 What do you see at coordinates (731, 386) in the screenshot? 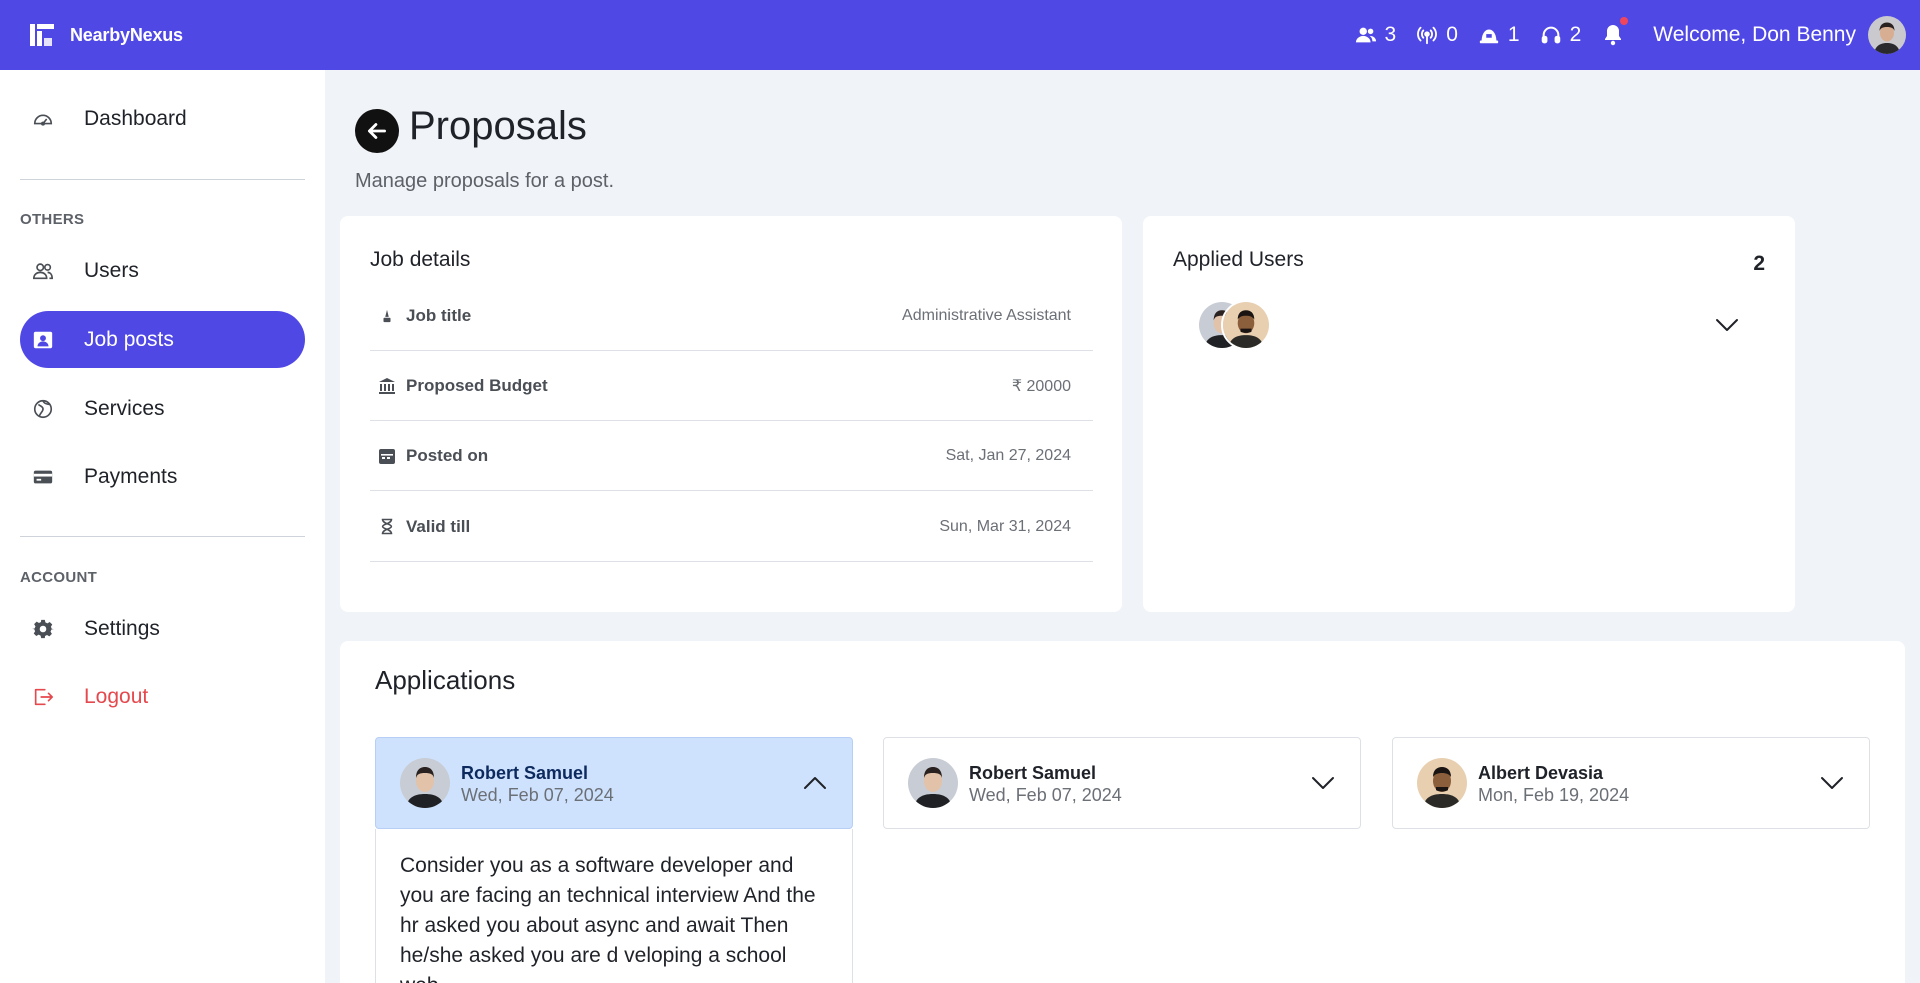
I see `detail-row-budget: Proposed Budget ₹ 20000` at bounding box center [731, 386].